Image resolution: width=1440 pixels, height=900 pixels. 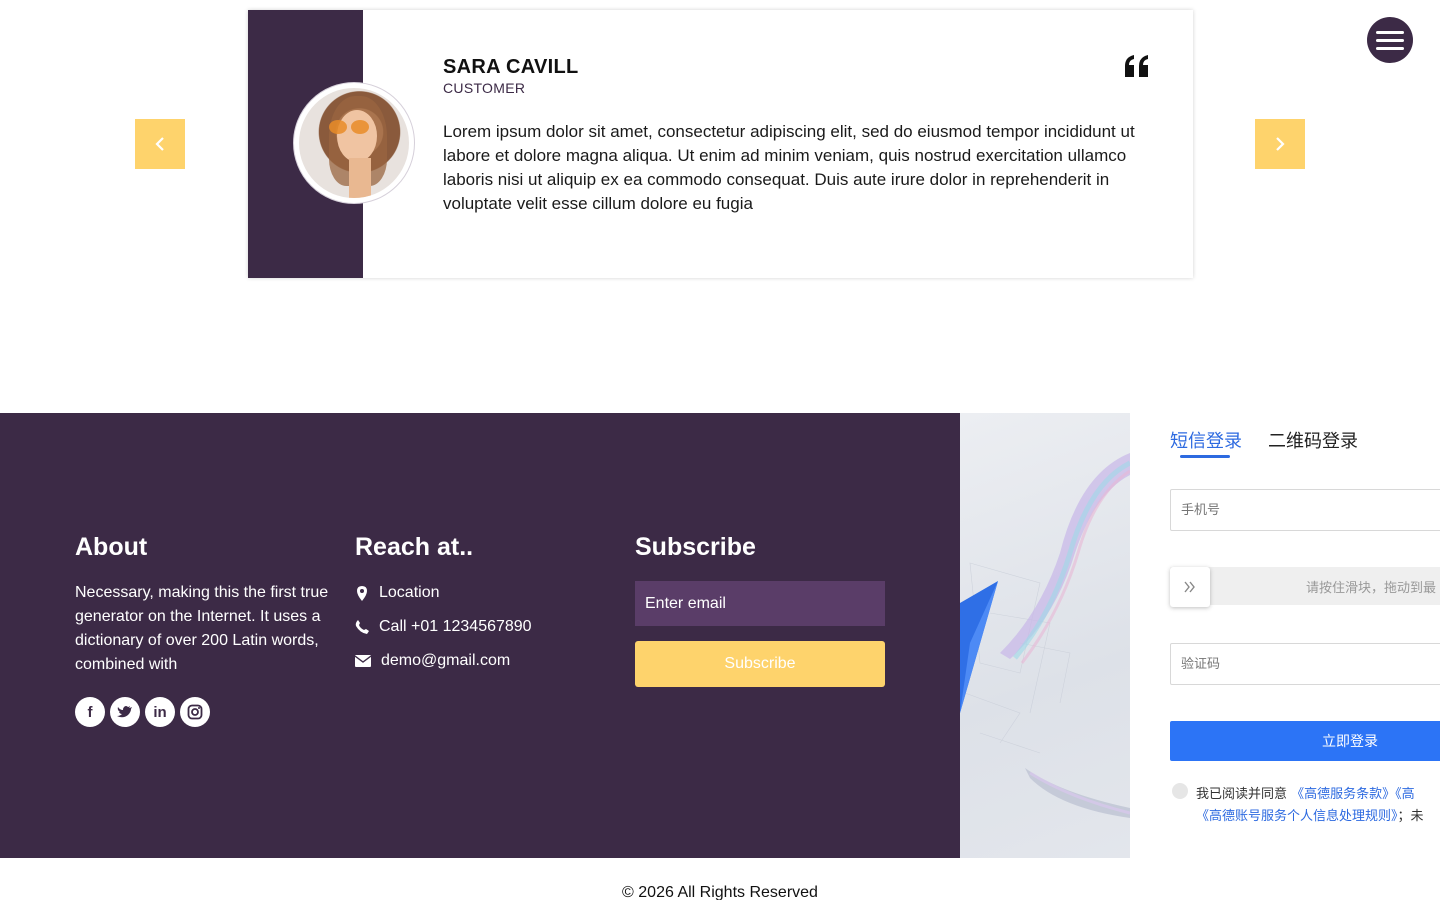 What do you see at coordinates (1206, 440) in the screenshot?
I see `tab-sms-login: 短信登录` at bounding box center [1206, 440].